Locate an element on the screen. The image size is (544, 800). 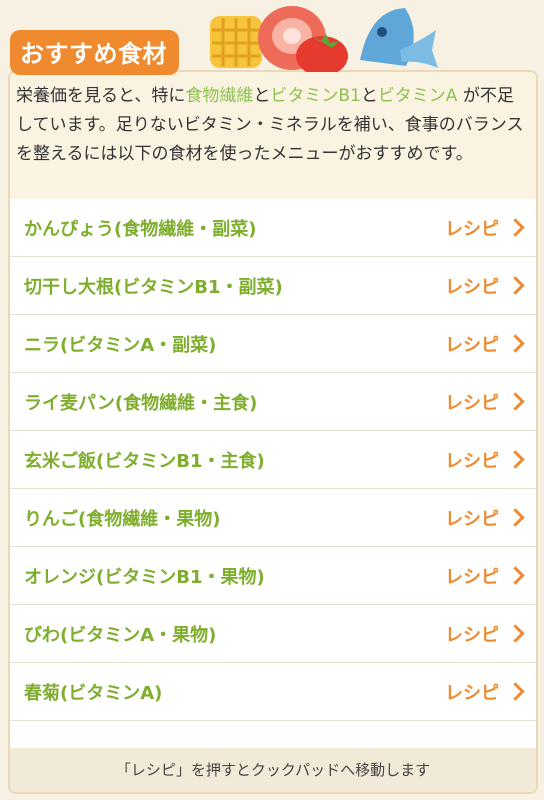
food-name: びわ(ビタミンA・果物) is located at coordinates (120, 635).